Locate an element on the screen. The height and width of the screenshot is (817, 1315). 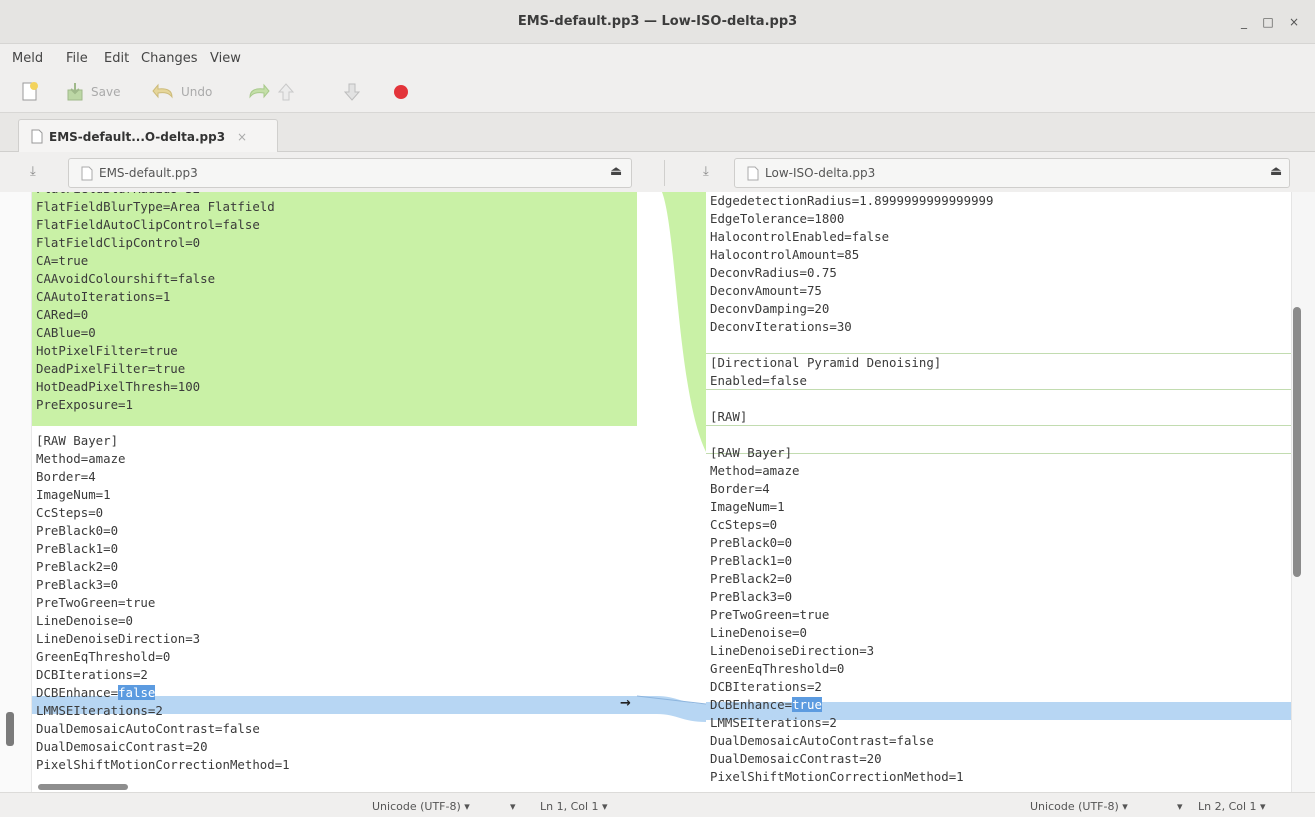
code-line: CAAvoidColourshift=false is located at coordinates (163, 279).